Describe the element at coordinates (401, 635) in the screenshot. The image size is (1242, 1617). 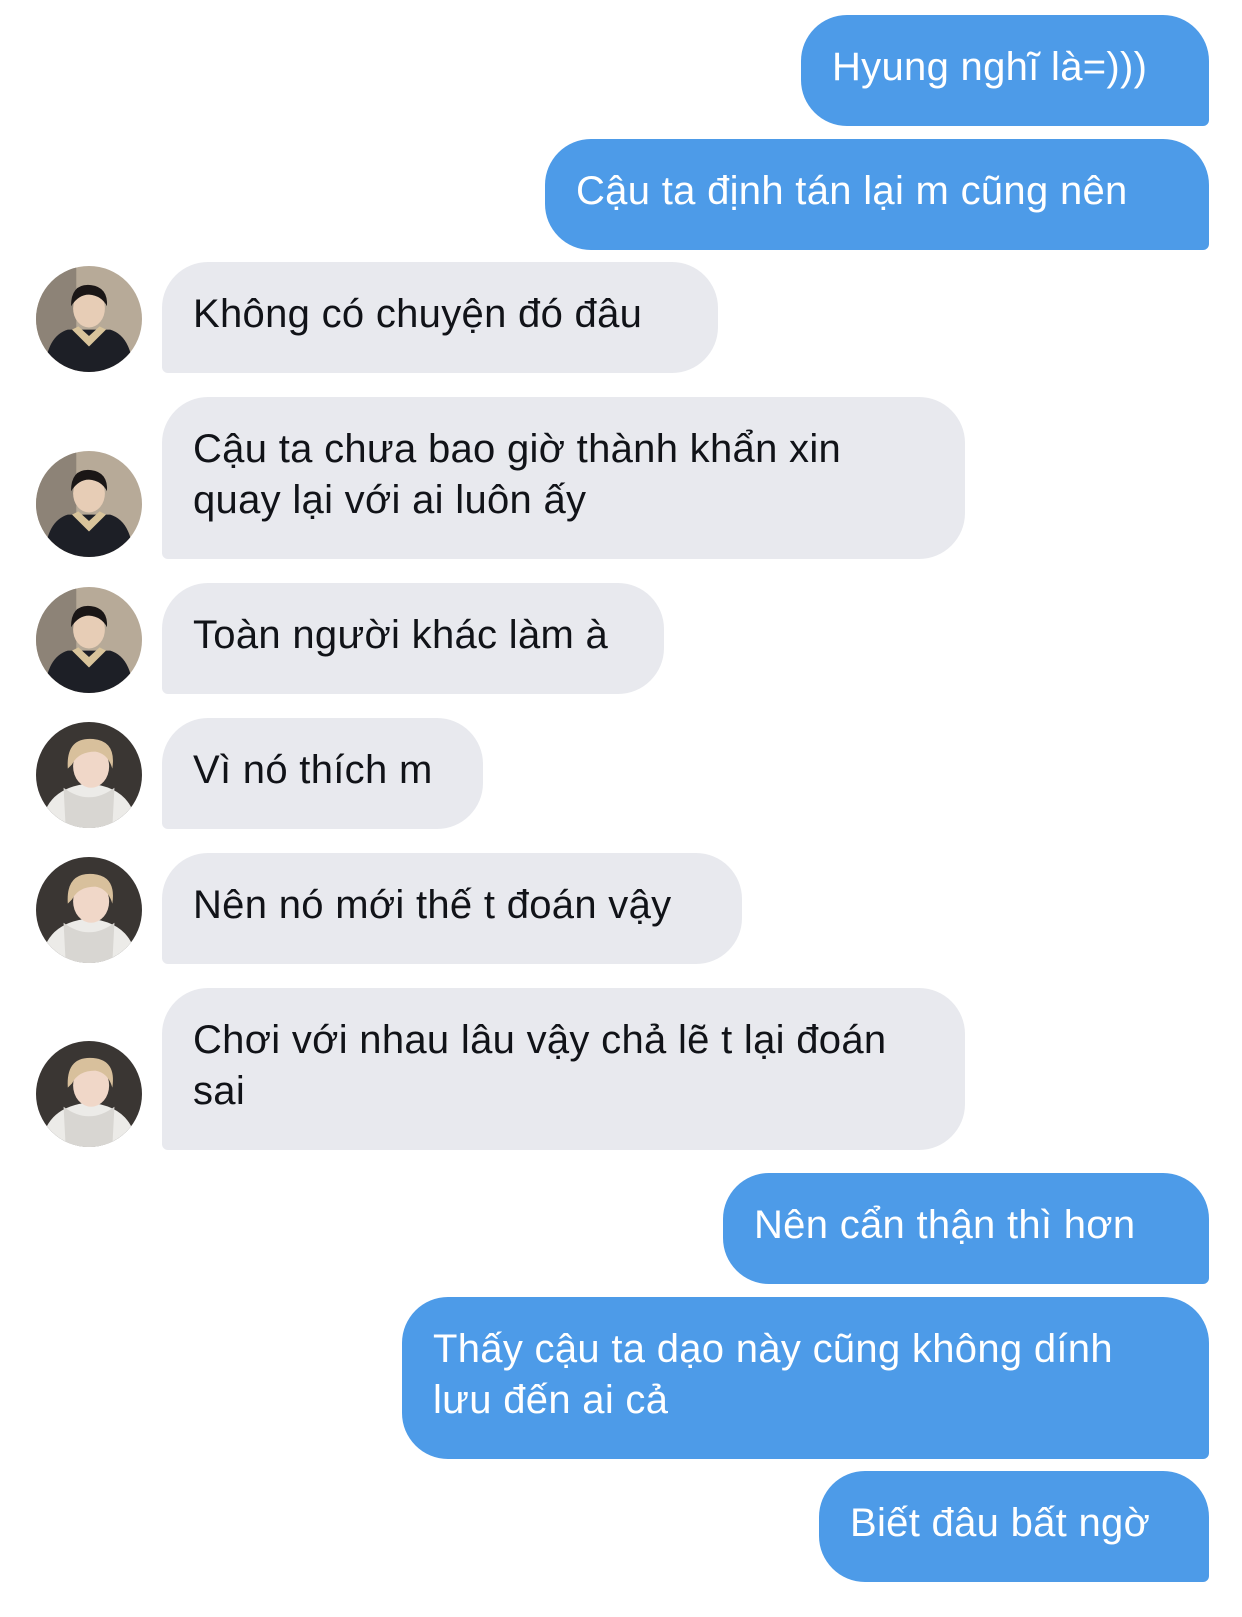
I see `message-text: Toàn người khác làm à` at that location.